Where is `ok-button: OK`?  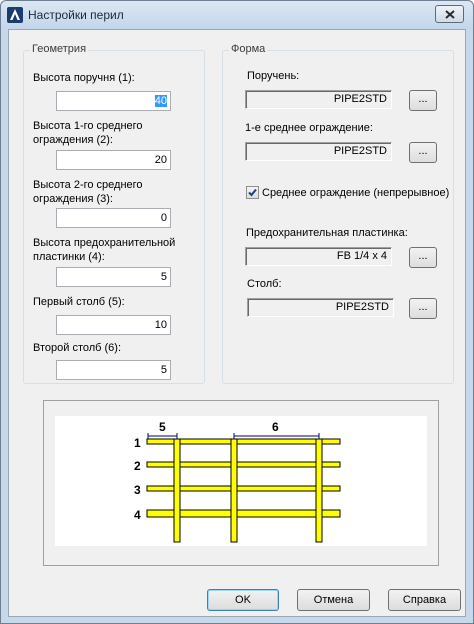 ok-button: OK is located at coordinates (243, 600).